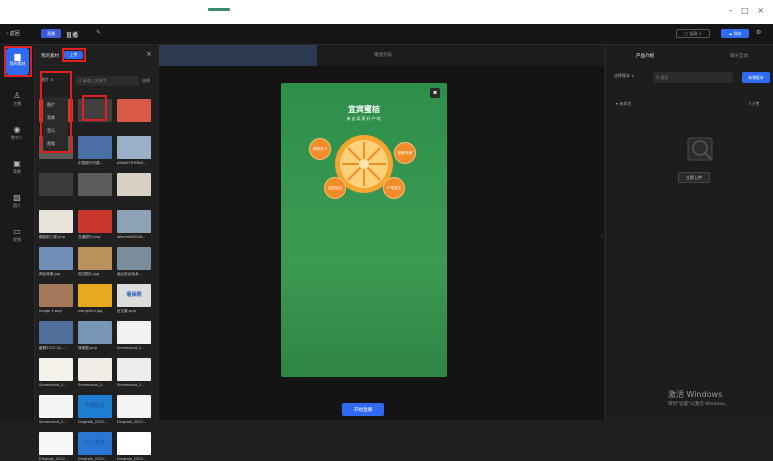 Image resolution: width=773 pixels, height=461 pixels. I want to click on save-button: ☁ 保存, so click(735, 33).